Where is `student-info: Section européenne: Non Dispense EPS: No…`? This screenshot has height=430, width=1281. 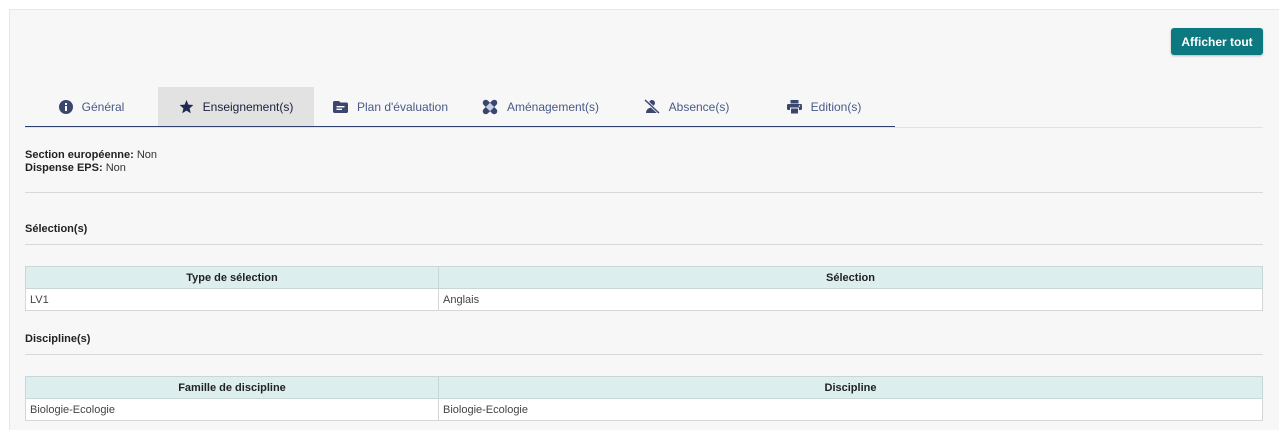 student-info: Section européenne: Non Dispense EPS: No… is located at coordinates (91, 162).